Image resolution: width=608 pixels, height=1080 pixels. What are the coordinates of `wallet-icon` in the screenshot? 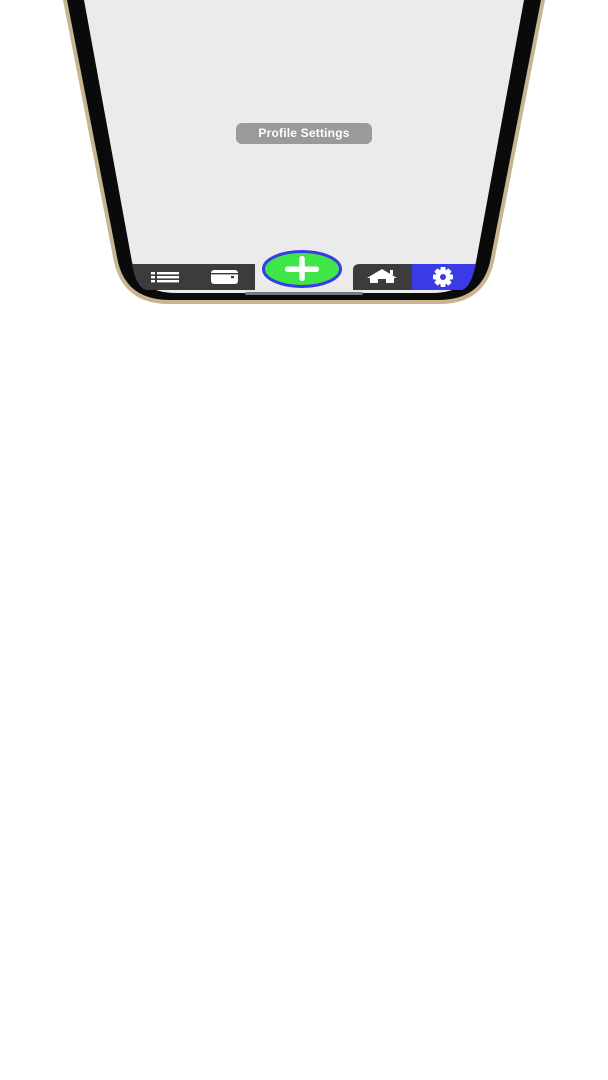 It's located at (224, 277).